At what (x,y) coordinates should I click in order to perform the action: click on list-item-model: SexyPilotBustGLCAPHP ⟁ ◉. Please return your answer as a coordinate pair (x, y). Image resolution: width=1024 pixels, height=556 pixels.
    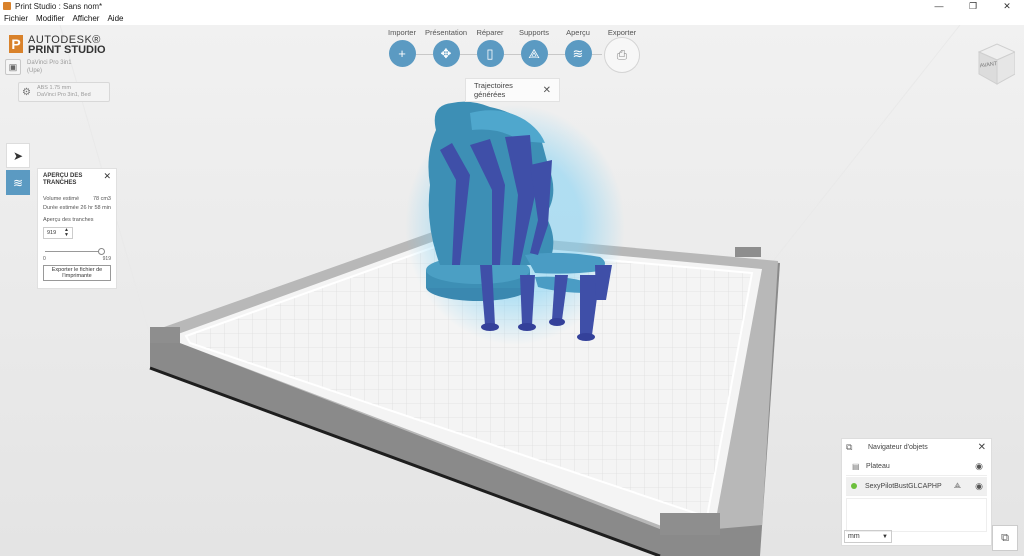
    Looking at the image, I should click on (916, 486).